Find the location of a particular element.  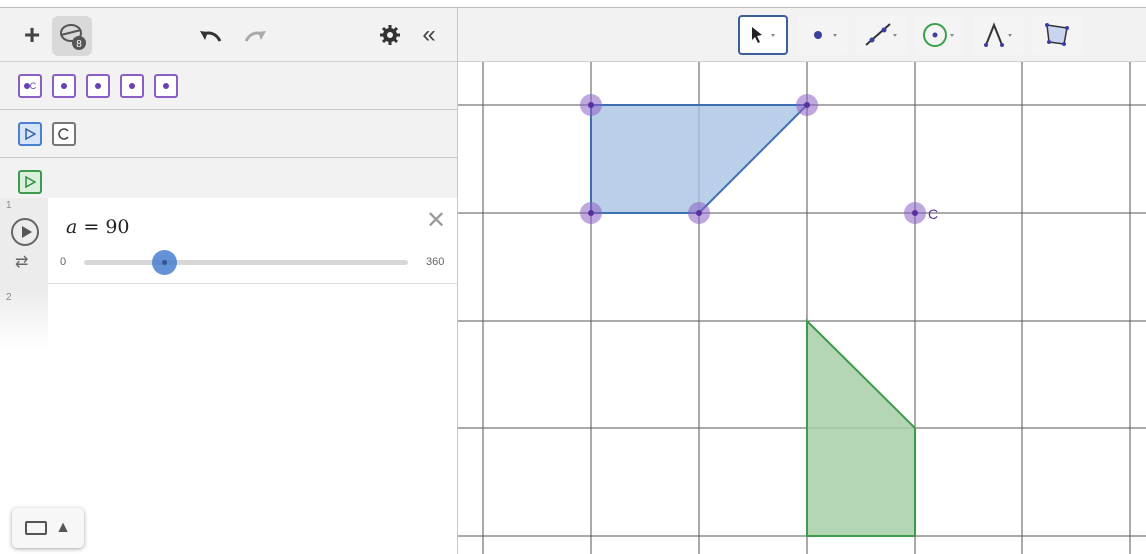

row-number-2: 2 is located at coordinates (9, 297).